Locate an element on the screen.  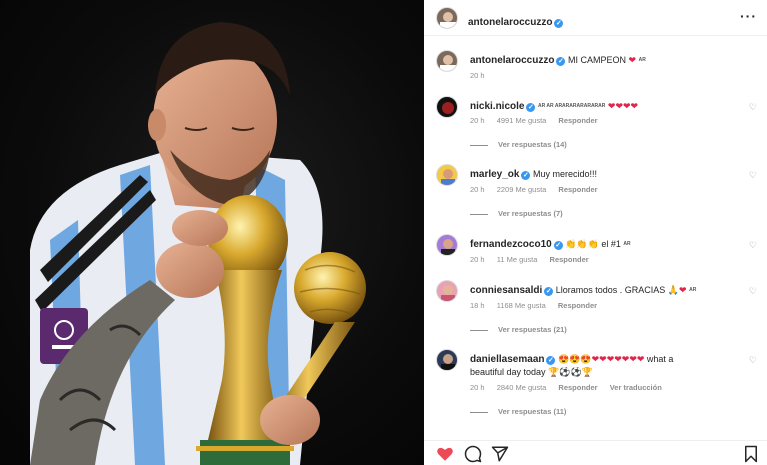
post-header: antonelaroccuzzo ✓ ··· is located at coordinates (595, 18).